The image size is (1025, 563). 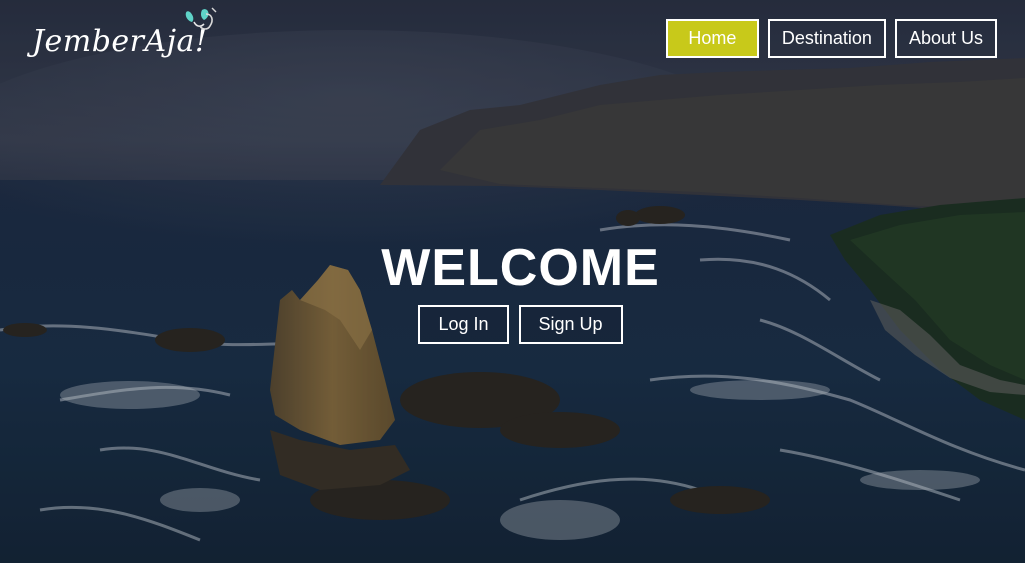 What do you see at coordinates (126, 36) in the screenshot?
I see `logo: JemberAja!` at bounding box center [126, 36].